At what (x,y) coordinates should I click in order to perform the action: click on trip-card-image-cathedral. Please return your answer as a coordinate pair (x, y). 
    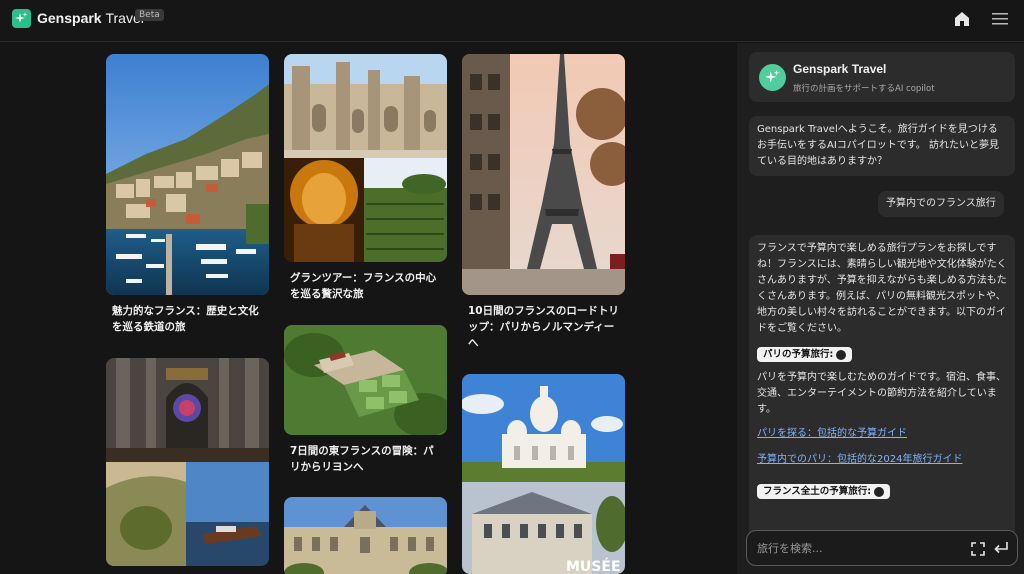
    Looking at the image, I should click on (187, 462).